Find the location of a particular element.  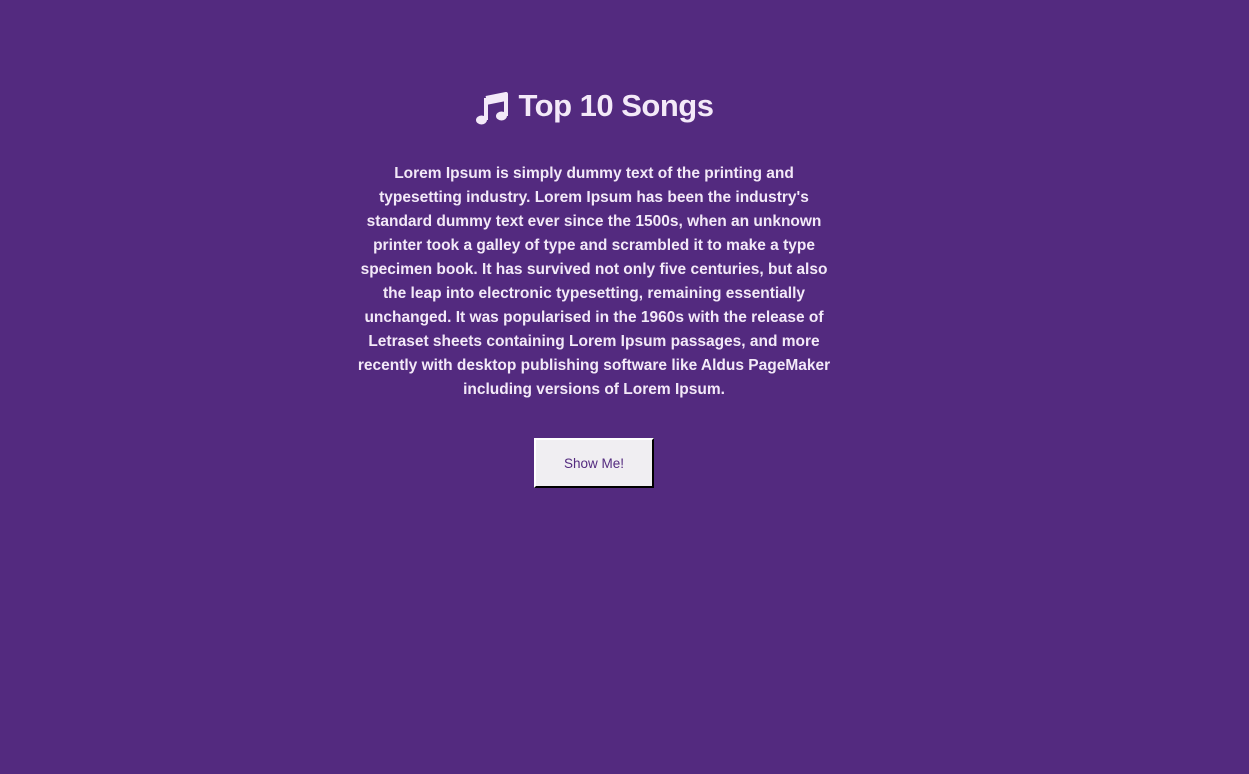

music-note-icon is located at coordinates (492, 109).